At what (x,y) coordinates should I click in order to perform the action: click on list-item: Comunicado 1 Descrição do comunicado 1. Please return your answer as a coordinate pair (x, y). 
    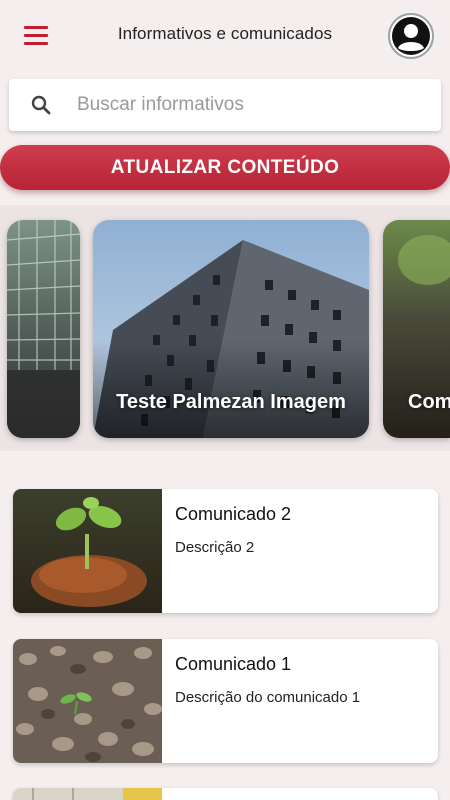
    Looking at the image, I should click on (225, 701).